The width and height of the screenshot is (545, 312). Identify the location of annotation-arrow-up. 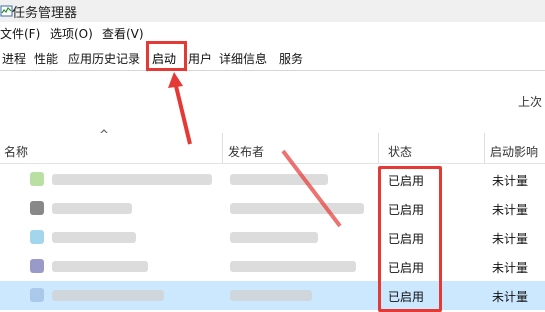
(183, 115).